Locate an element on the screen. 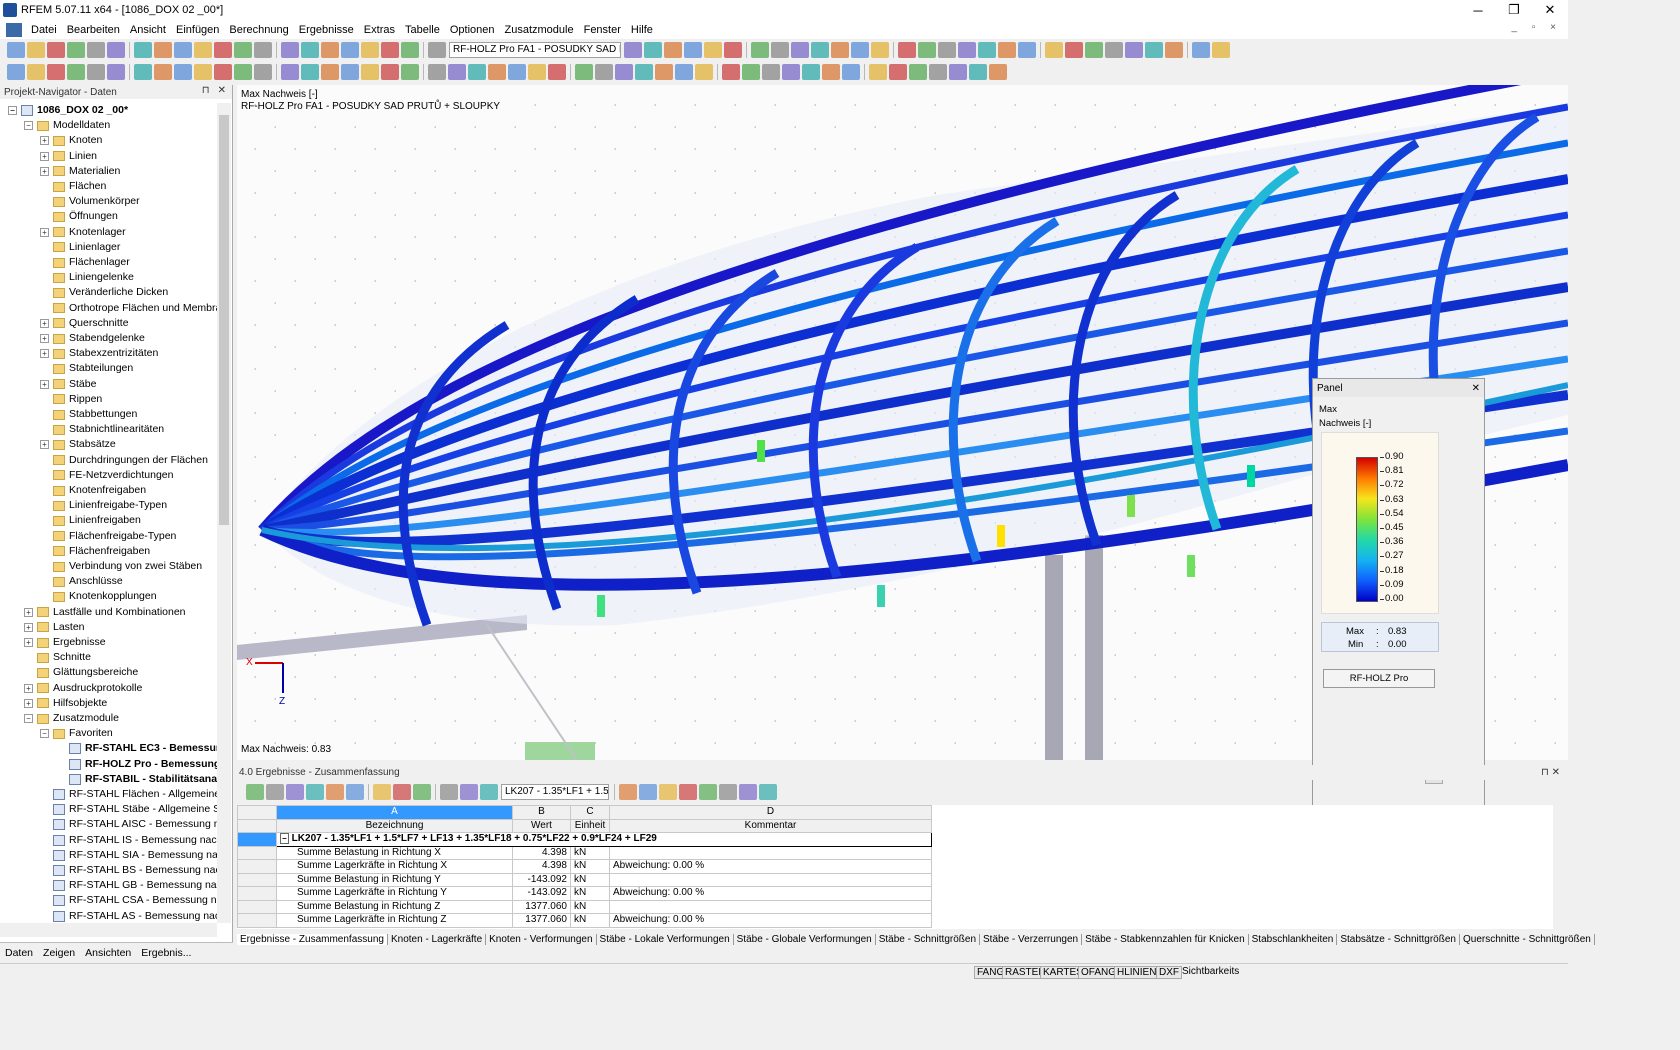 This screenshot has height=1050, width=1680. status-hlinien: HLINIEN is located at coordinates (1137, 972).